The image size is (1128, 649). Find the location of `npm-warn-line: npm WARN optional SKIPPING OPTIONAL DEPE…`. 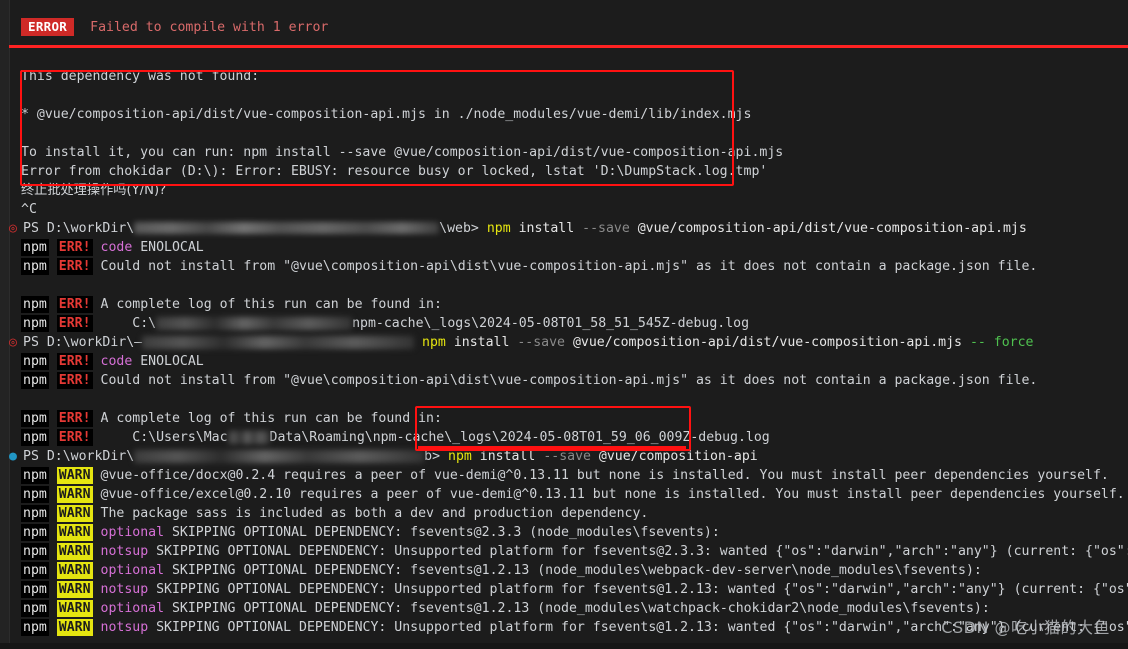

npm-warn-line: npm WARN optional SKIPPING OPTIONAL DEPE… is located at coordinates (568, 532).